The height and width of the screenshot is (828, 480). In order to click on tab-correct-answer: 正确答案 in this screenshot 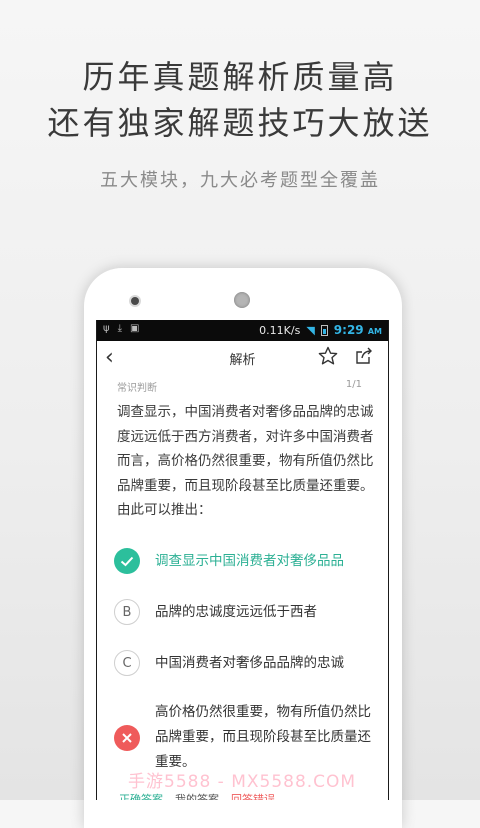, I will do `click(141, 795)`.